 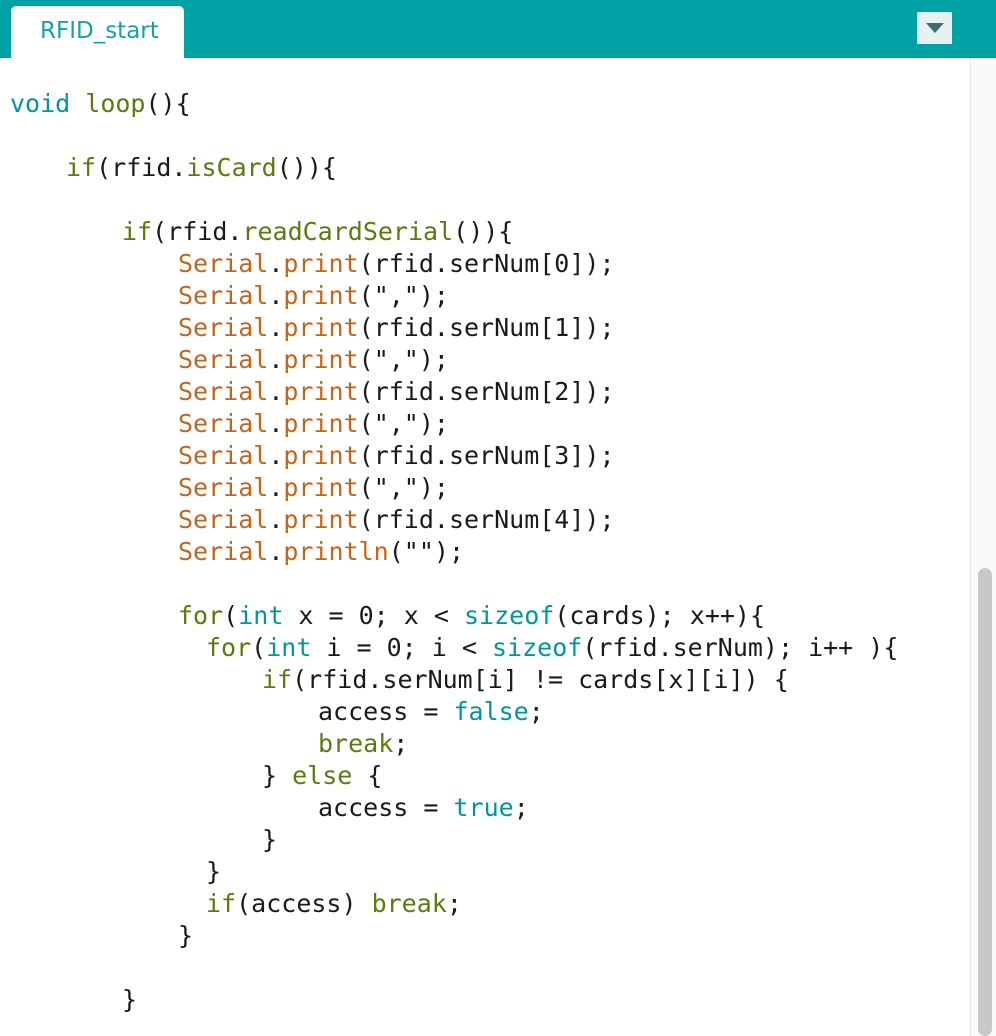 What do you see at coordinates (396, 520) in the screenshot?
I see `code-line: Serial.print(rfid.serNum[4]);` at bounding box center [396, 520].